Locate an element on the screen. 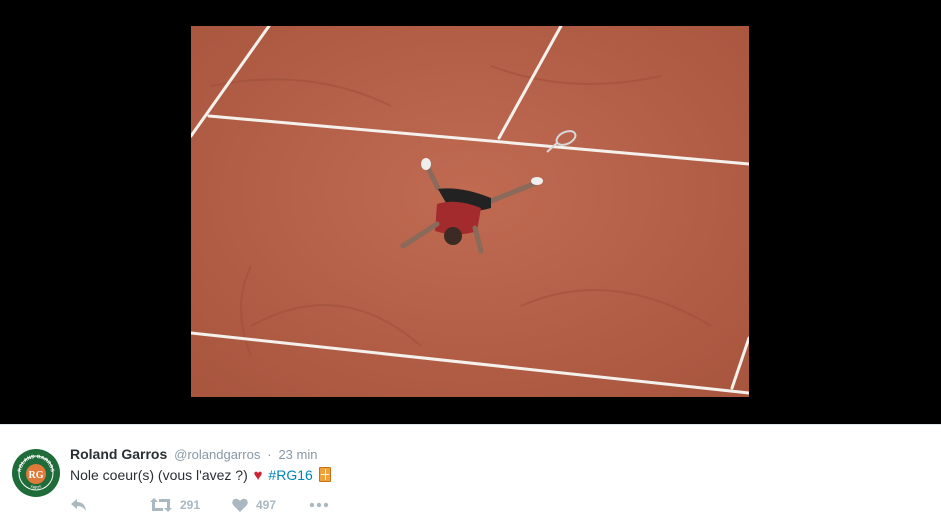 This screenshot has height=521, width=941. heart-icon is located at coordinates (240, 505).